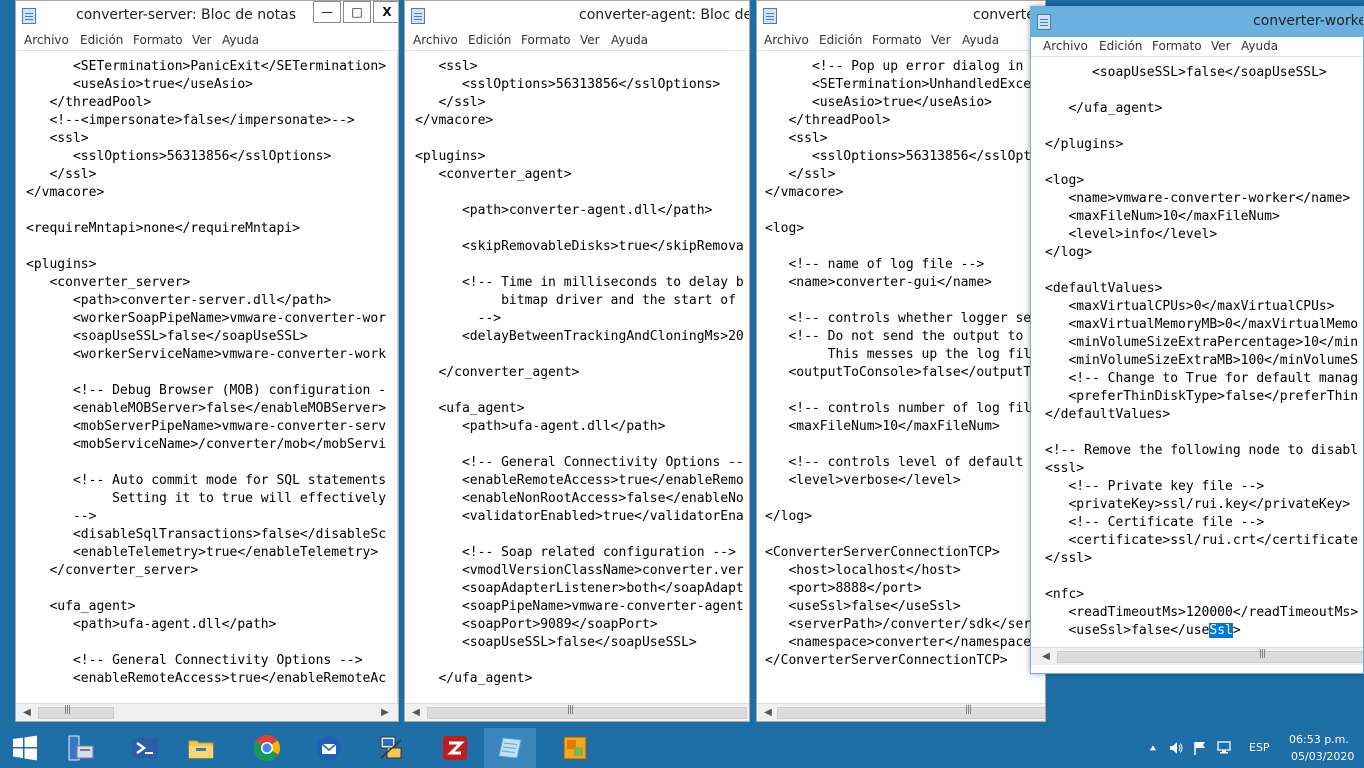  What do you see at coordinates (206, 354) in the screenshot?
I see `text-line: <workerServiceName>vmware-converter-work` at bounding box center [206, 354].